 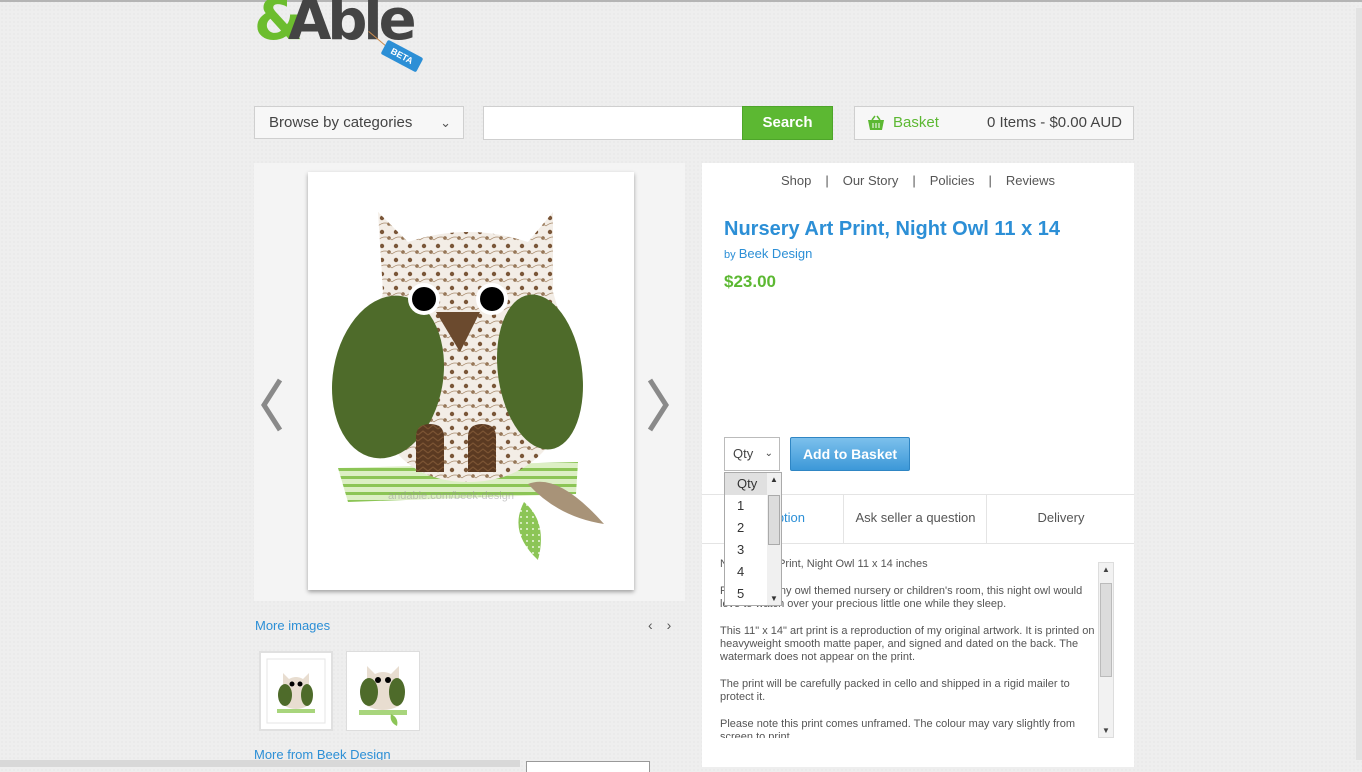 What do you see at coordinates (657, 625) in the screenshot?
I see `thumb-prev-button: ‹` at bounding box center [657, 625].